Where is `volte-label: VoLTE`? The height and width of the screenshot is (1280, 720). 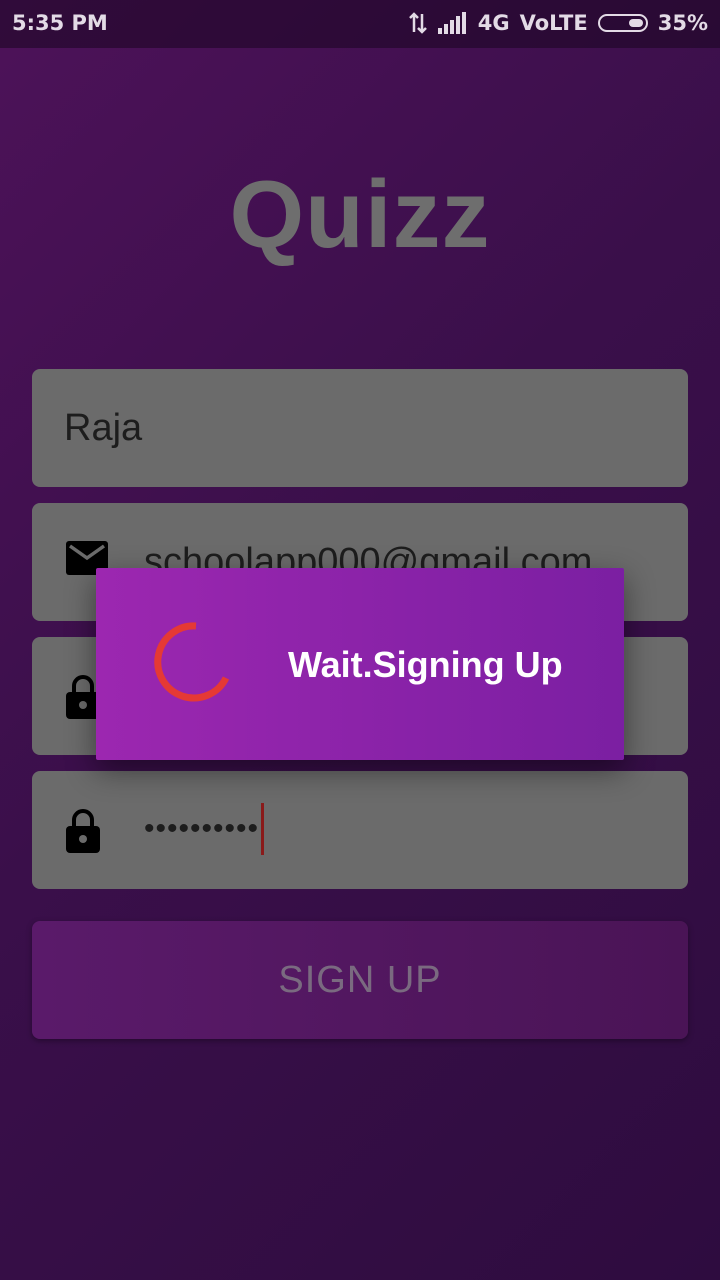 volte-label: VoLTE is located at coordinates (553, 23).